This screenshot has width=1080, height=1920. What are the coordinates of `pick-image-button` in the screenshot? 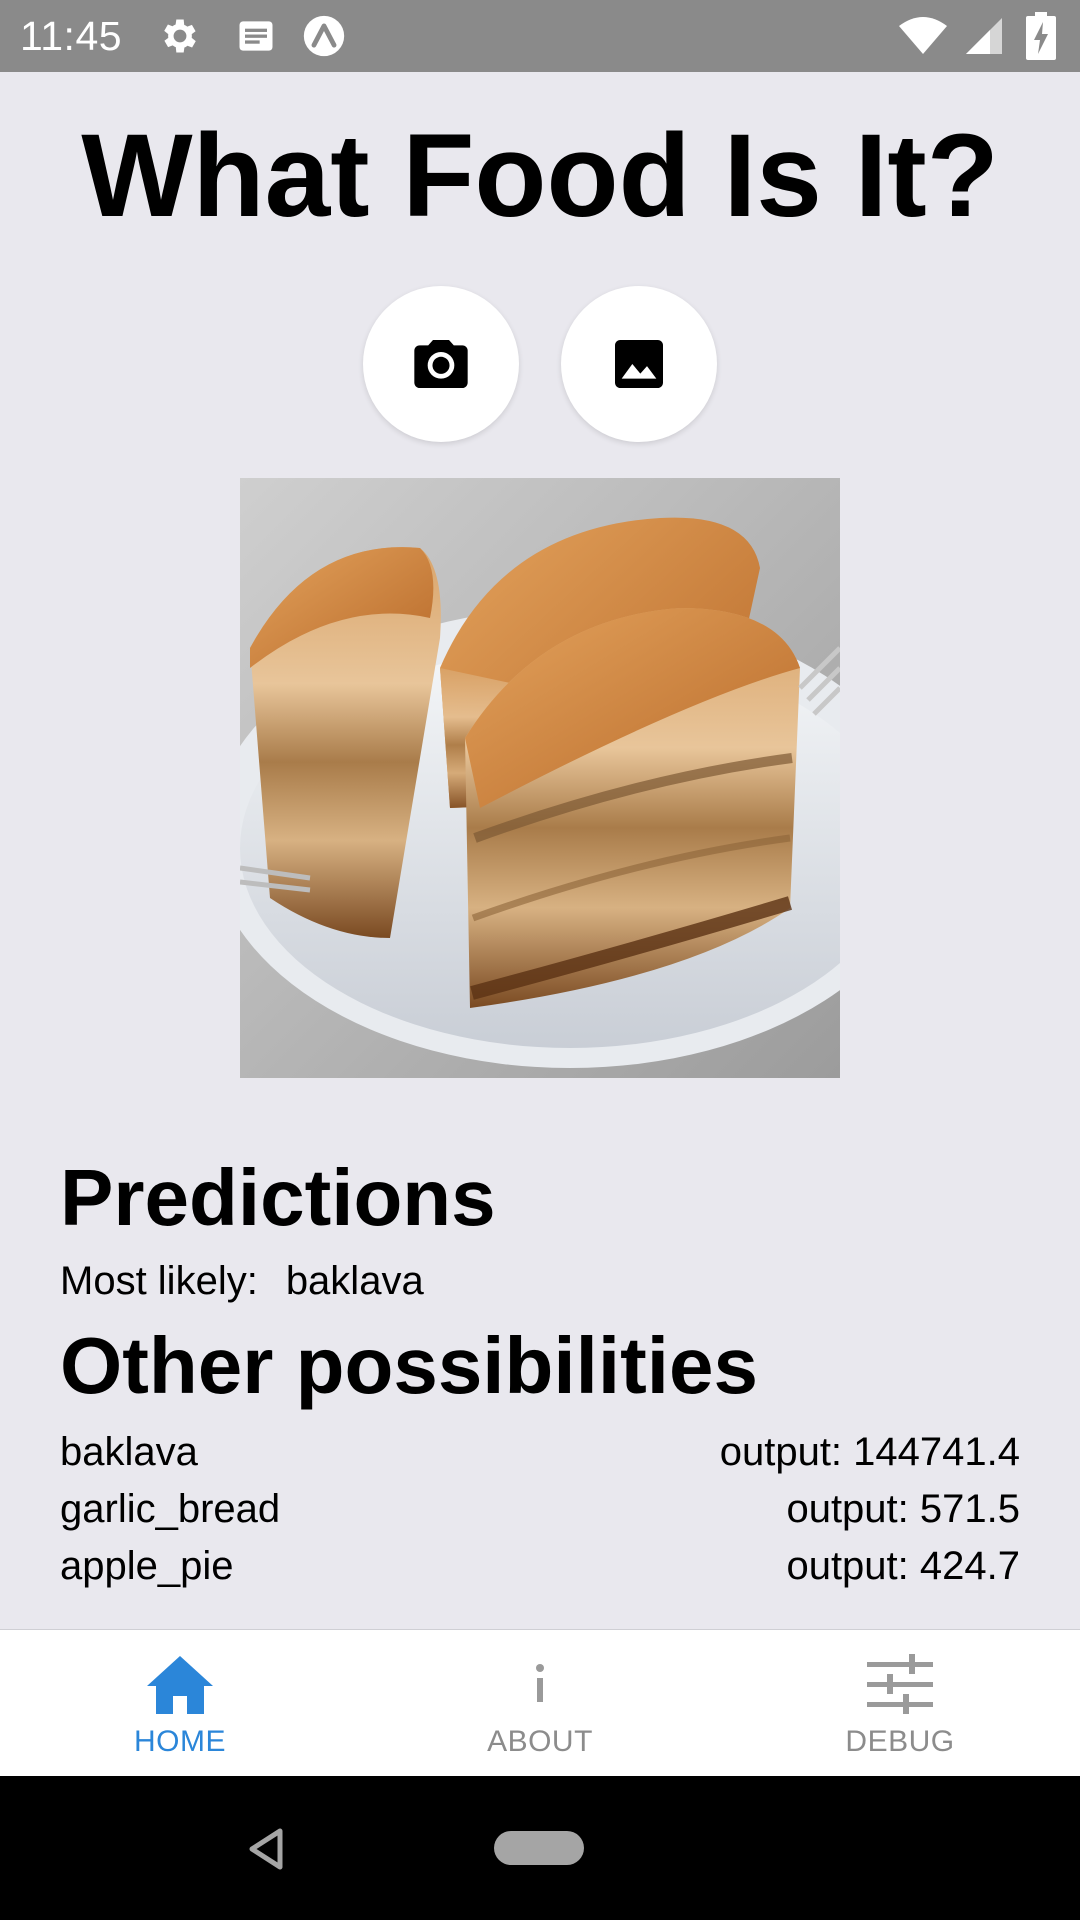 It's located at (639, 364).